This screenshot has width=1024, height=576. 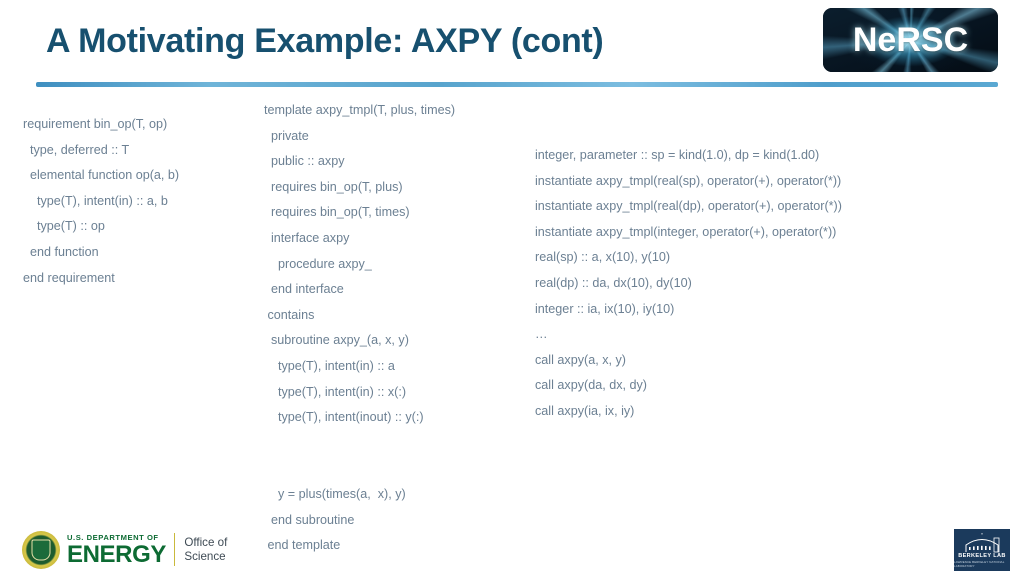 What do you see at coordinates (613, 282) in the screenshot?
I see `code-line: real(dp) :: da, dx(10), dy(10)` at bounding box center [613, 282].